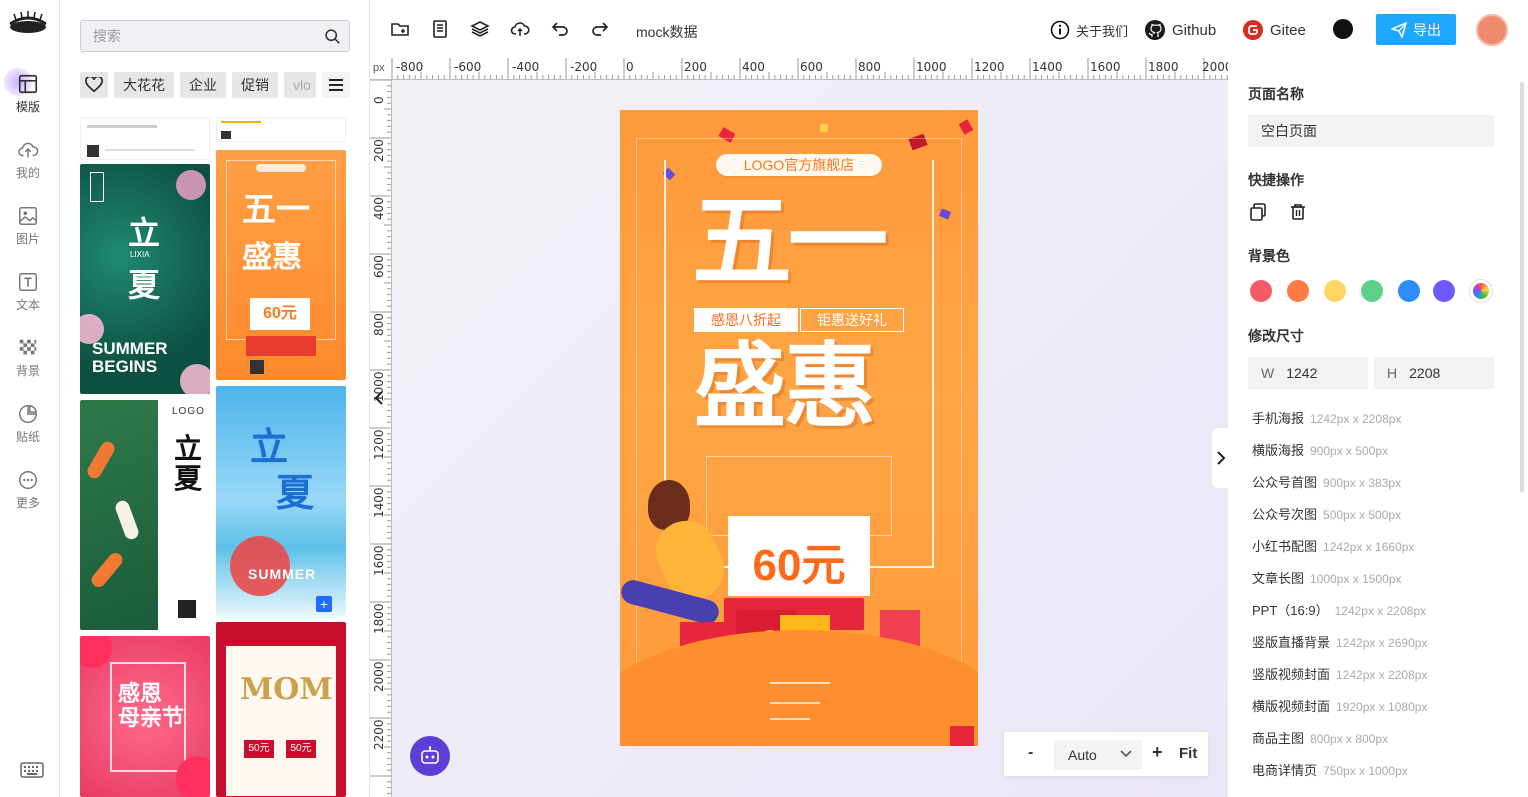  I want to click on width-field: W 1242, so click(1308, 373).